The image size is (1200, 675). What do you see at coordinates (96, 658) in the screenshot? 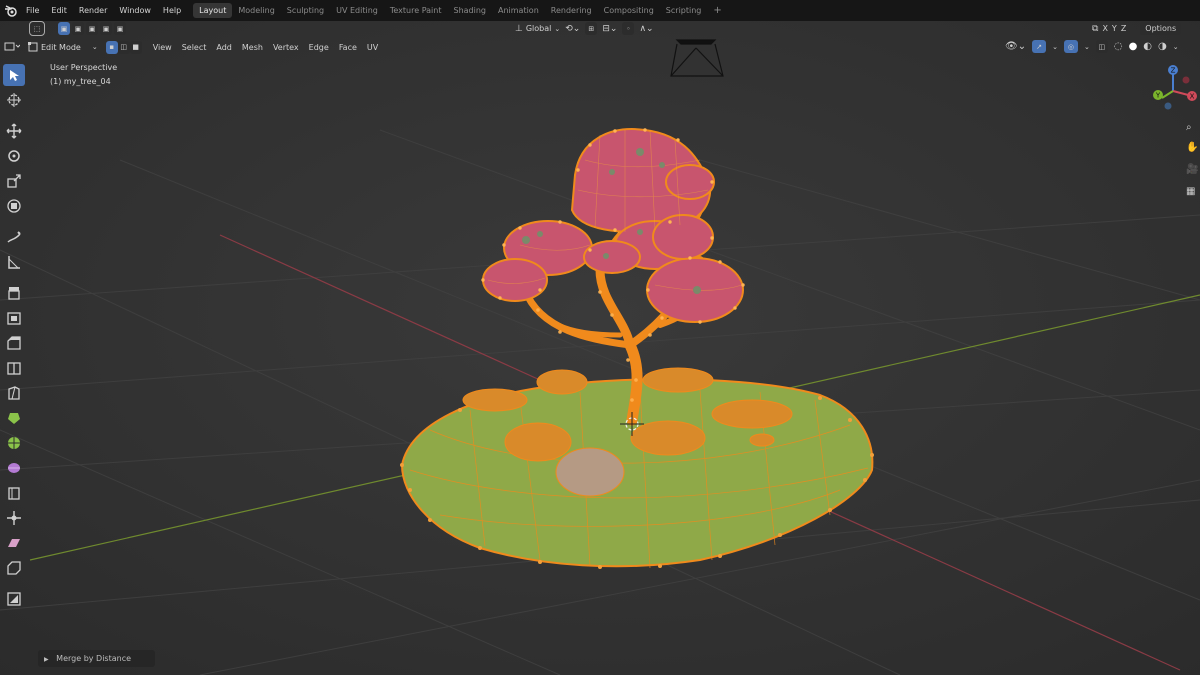
I see `last-operator-panel: ▶ Merge by Distance` at bounding box center [96, 658].